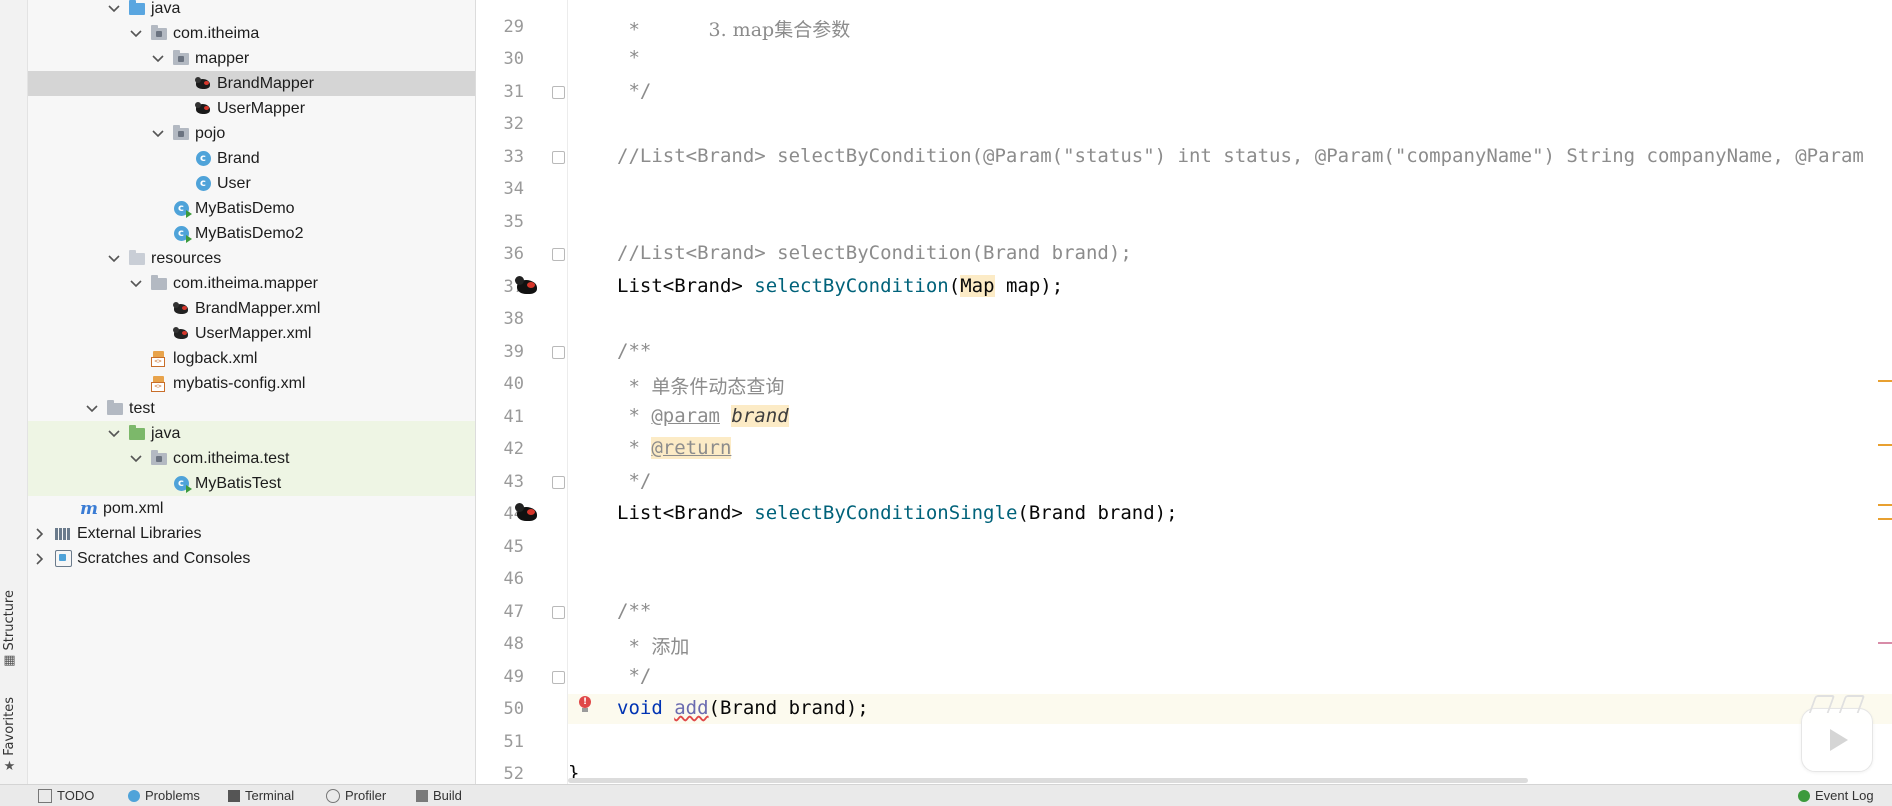 This screenshot has width=1892, height=806. I want to click on tree-item-external-libraries: External Libraries, so click(251, 533).